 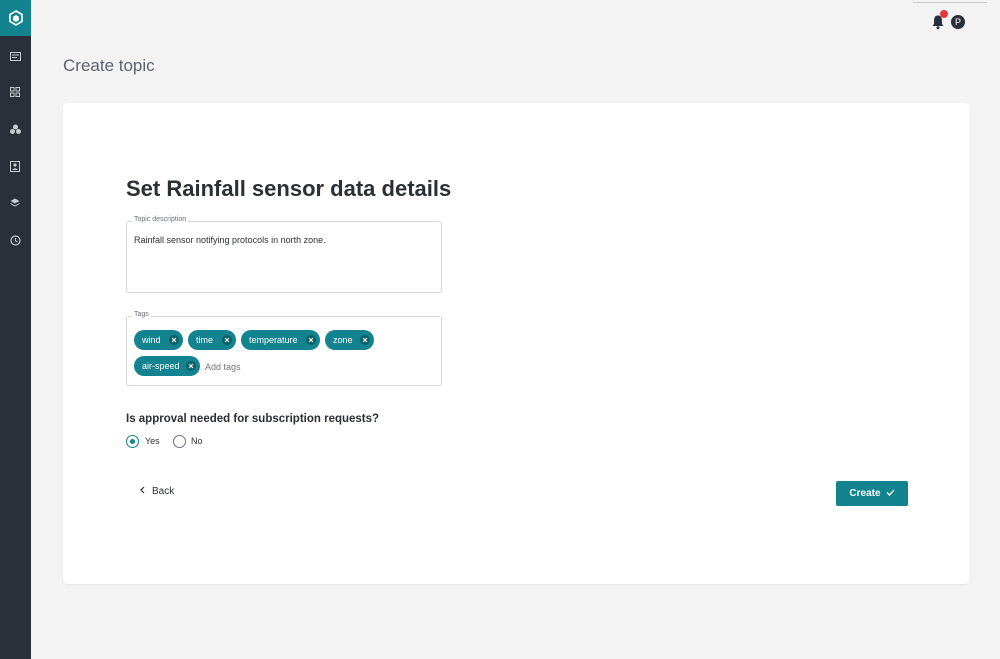 I want to click on app-logo-icon, so click(x=15, y=18).